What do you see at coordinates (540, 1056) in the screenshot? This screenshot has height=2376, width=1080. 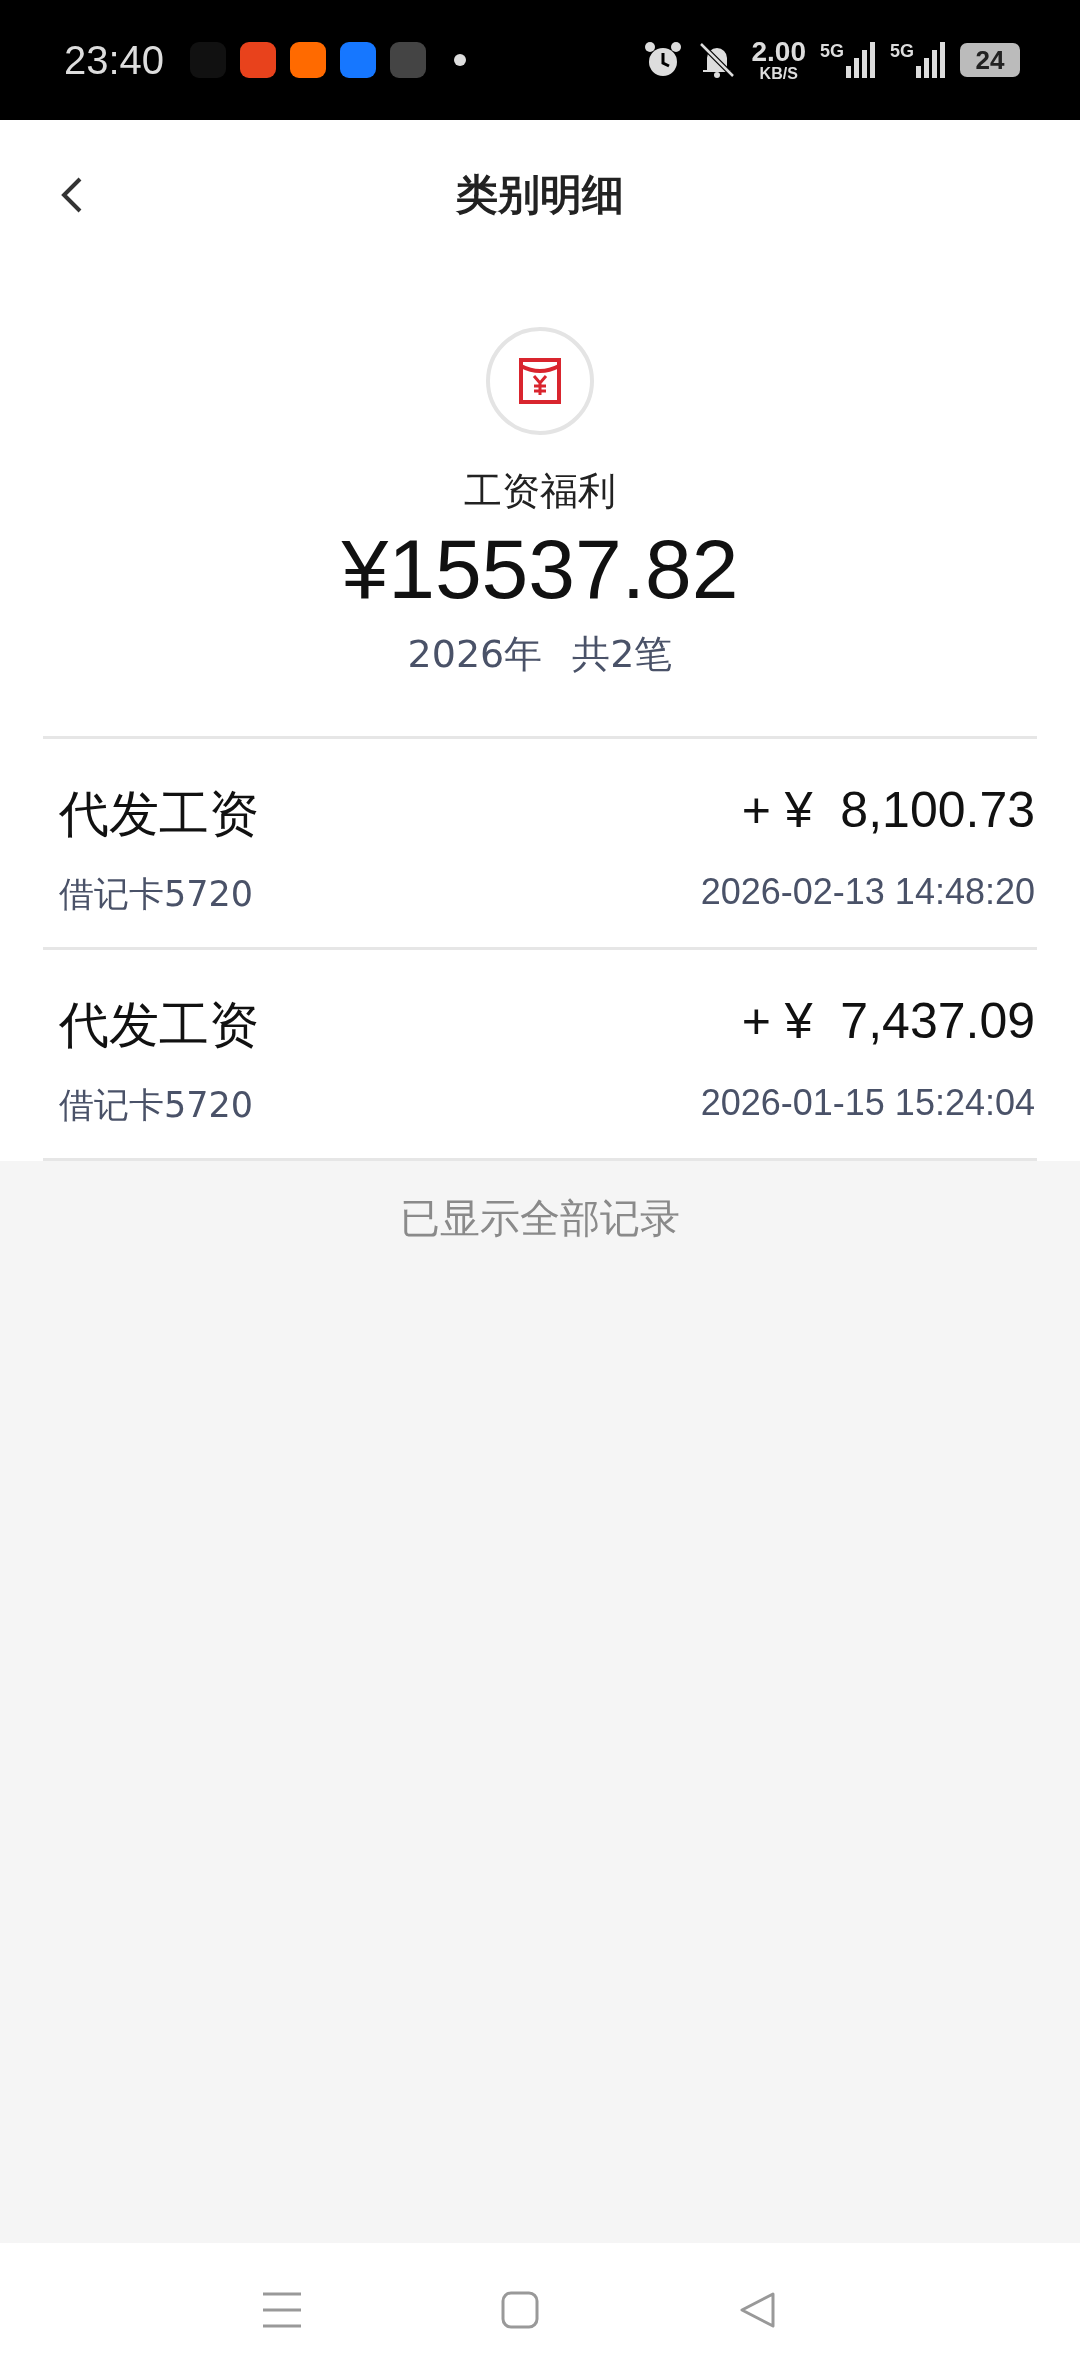 I see `record-row: 代发工资 + ¥ 7,437.09 借记卡5720 2026-01-15 15:24:04` at bounding box center [540, 1056].